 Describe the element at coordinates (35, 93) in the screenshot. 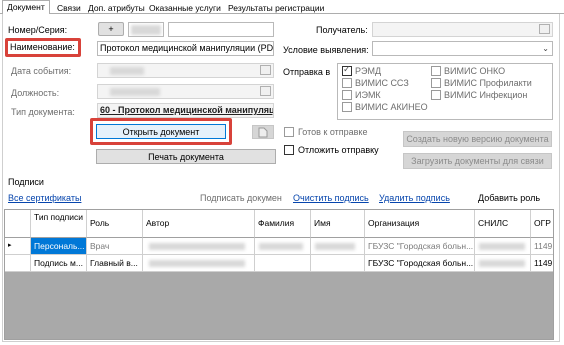

I see `label-position: Должность:` at that location.